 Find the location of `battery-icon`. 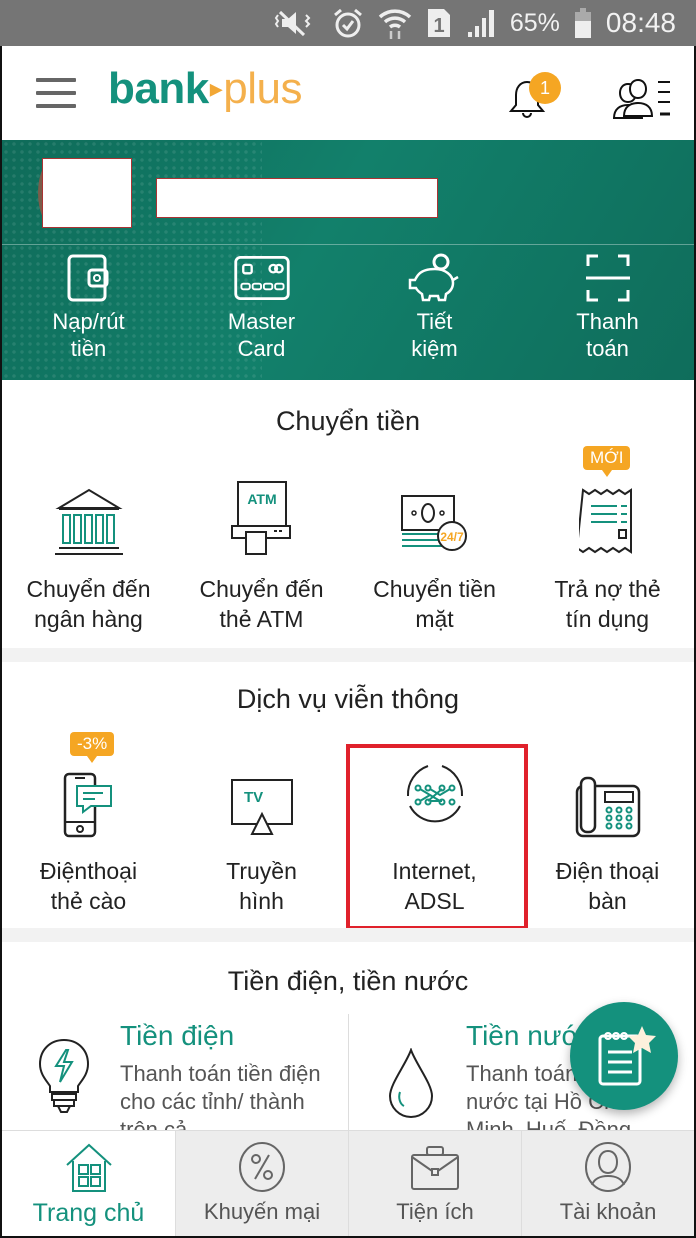

battery-icon is located at coordinates (582, 23).